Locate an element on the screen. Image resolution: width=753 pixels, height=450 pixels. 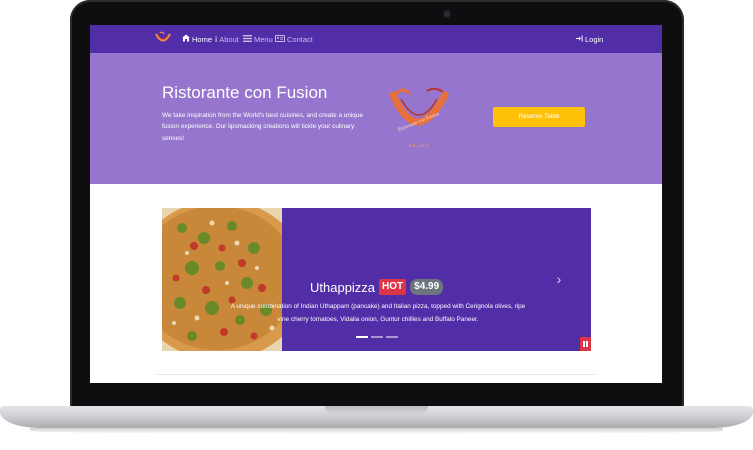
nav-item-about: i About is located at coordinates (227, 40).